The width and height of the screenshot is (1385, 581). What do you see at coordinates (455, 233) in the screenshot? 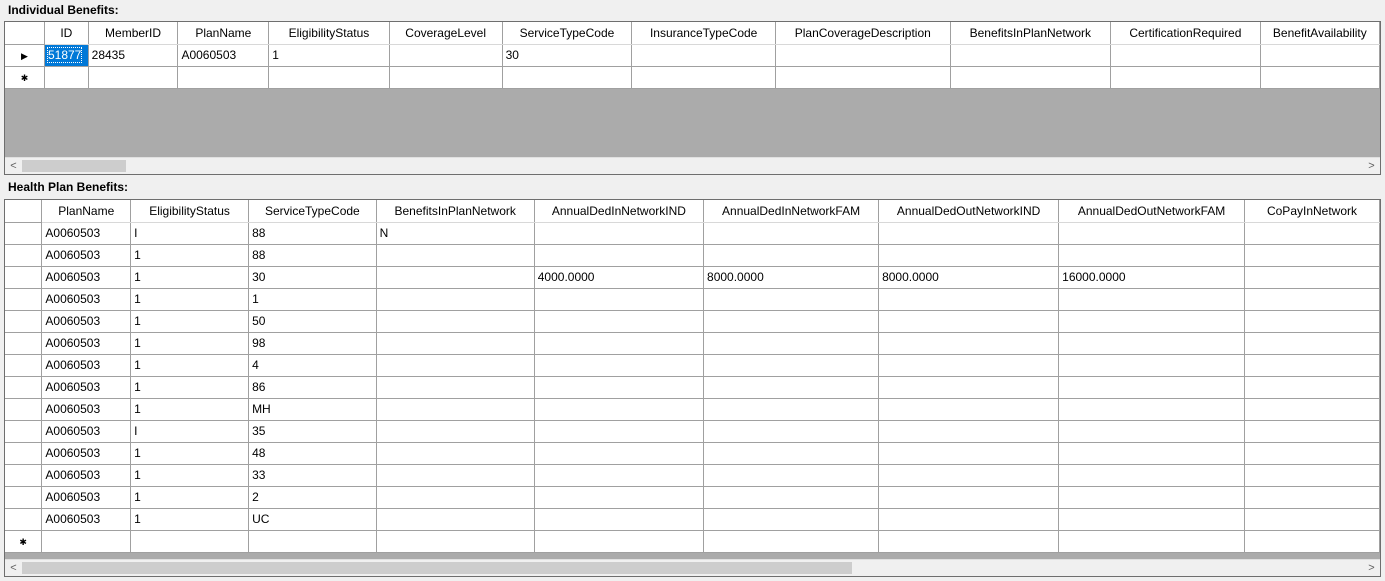
I see `table-cell: N` at bounding box center [455, 233].